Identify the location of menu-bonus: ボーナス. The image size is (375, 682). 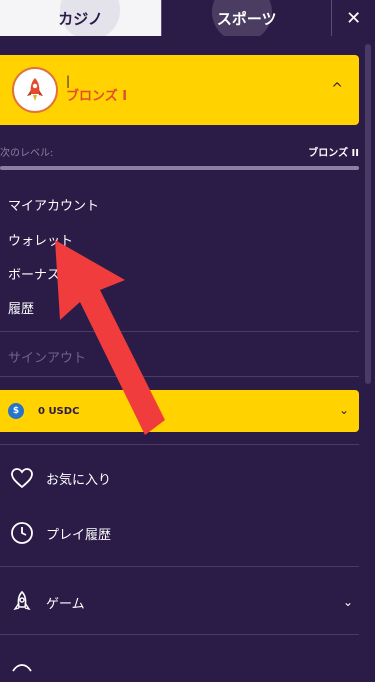
(34, 273).